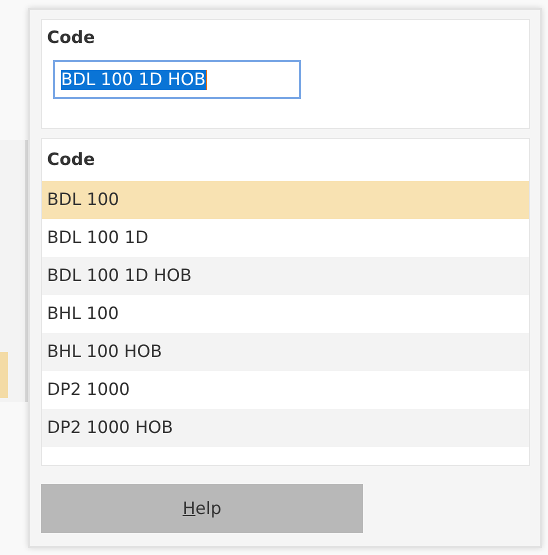 The width and height of the screenshot is (548, 555). What do you see at coordinates (285, 314) in the screenshot?
I see `list-item: BHL 100` at bounding box center [285, 314].